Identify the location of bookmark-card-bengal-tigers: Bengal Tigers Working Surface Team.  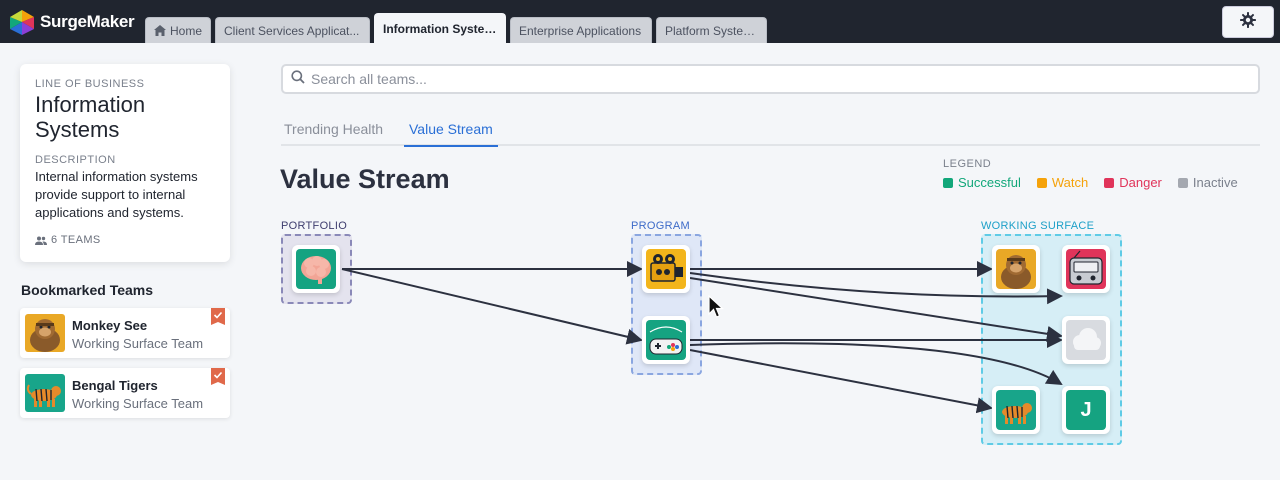
(125, 393).